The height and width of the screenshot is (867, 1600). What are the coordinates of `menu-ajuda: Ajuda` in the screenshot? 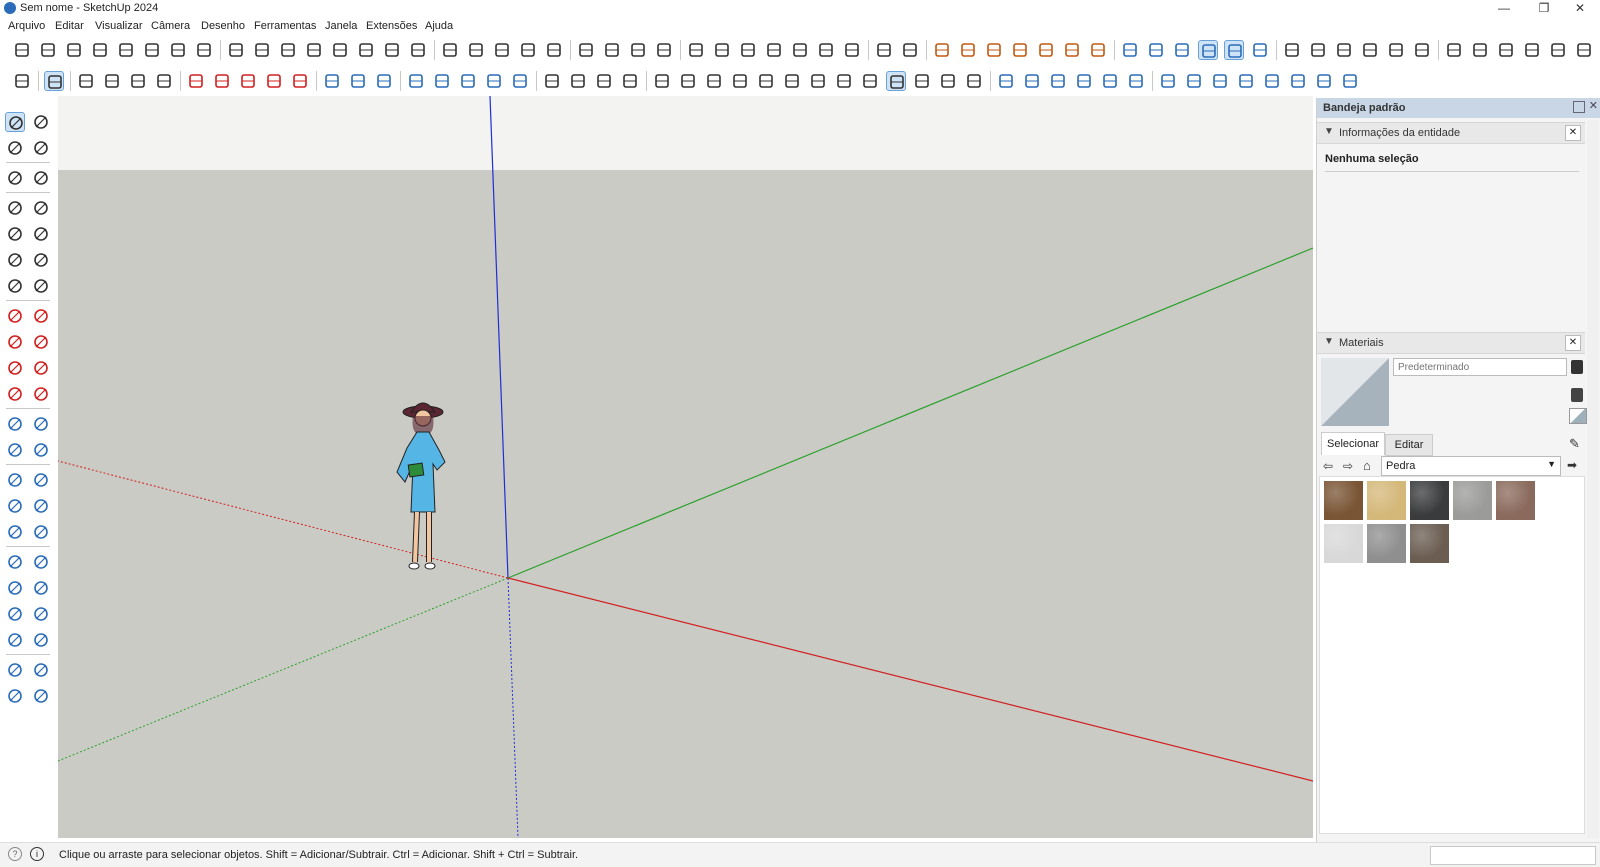 It's located at (439, 26).